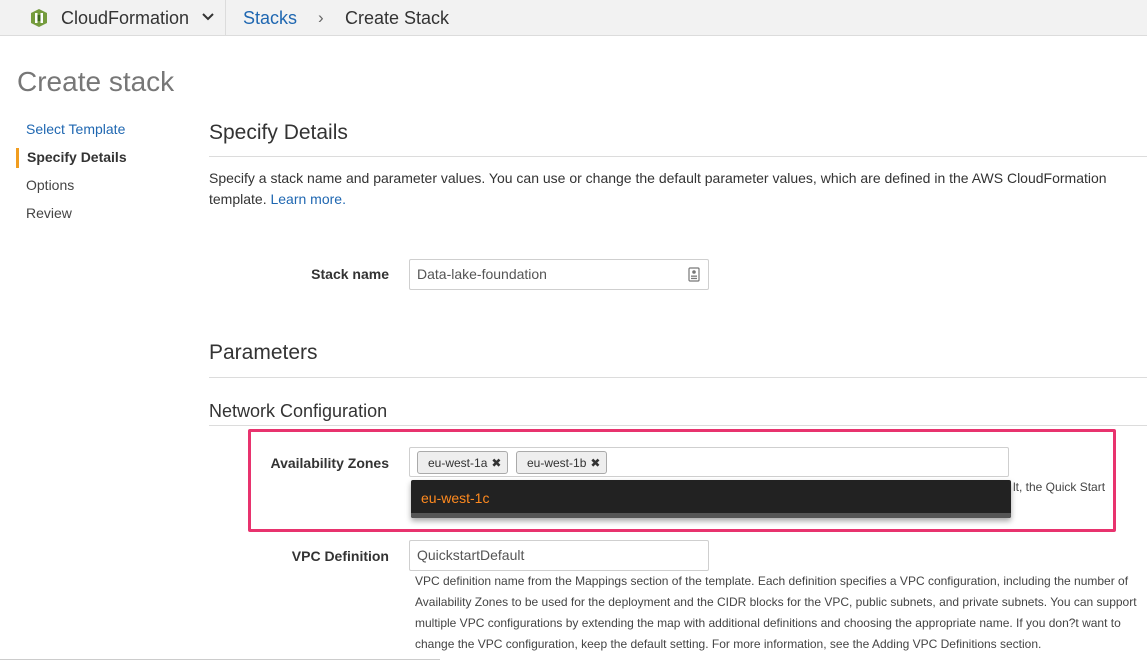 The height and width of the screenshot is (661, 1147). I want to click on vpc-definition-label: VPC Definition, so click(340, 556).